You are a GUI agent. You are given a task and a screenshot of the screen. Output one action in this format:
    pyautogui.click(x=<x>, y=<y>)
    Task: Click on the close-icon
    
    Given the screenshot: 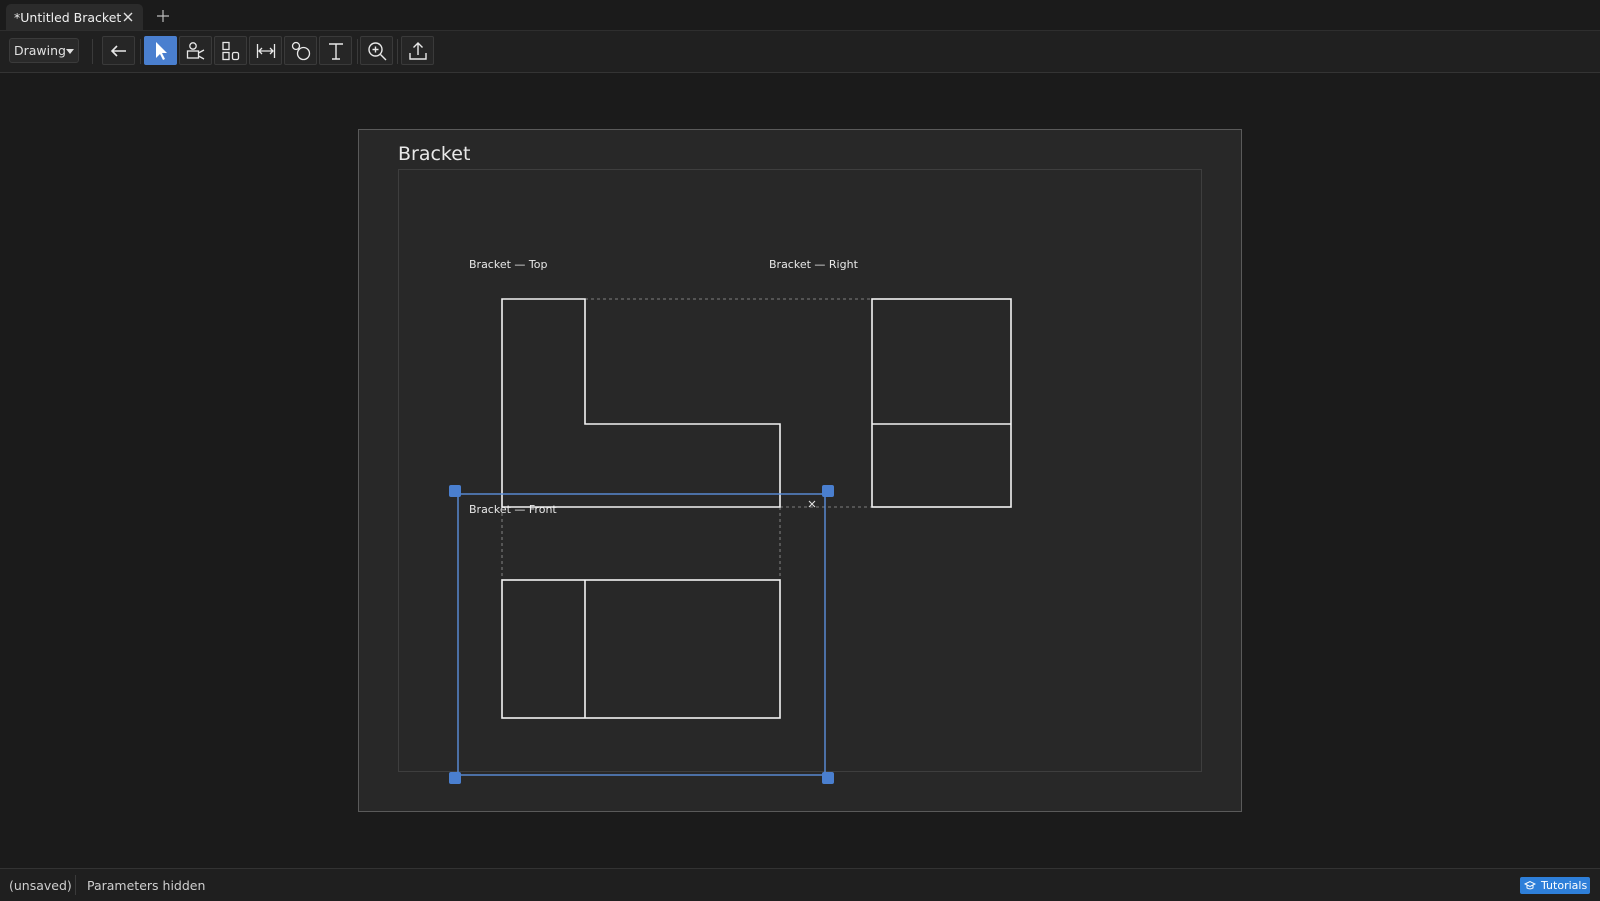 What is the action you would take?
    pyautogui.click(x=128, y=17)
    